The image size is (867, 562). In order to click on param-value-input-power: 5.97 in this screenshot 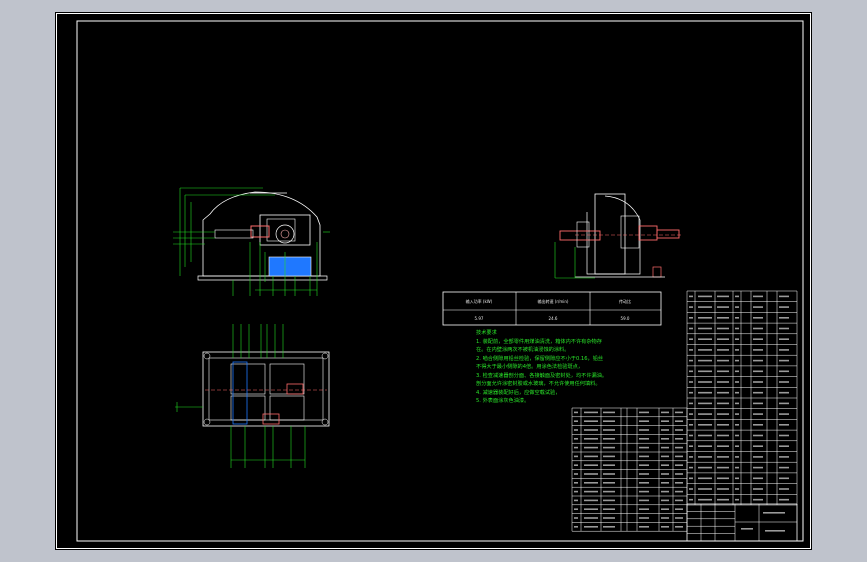, I will do `click(479, 318)`.